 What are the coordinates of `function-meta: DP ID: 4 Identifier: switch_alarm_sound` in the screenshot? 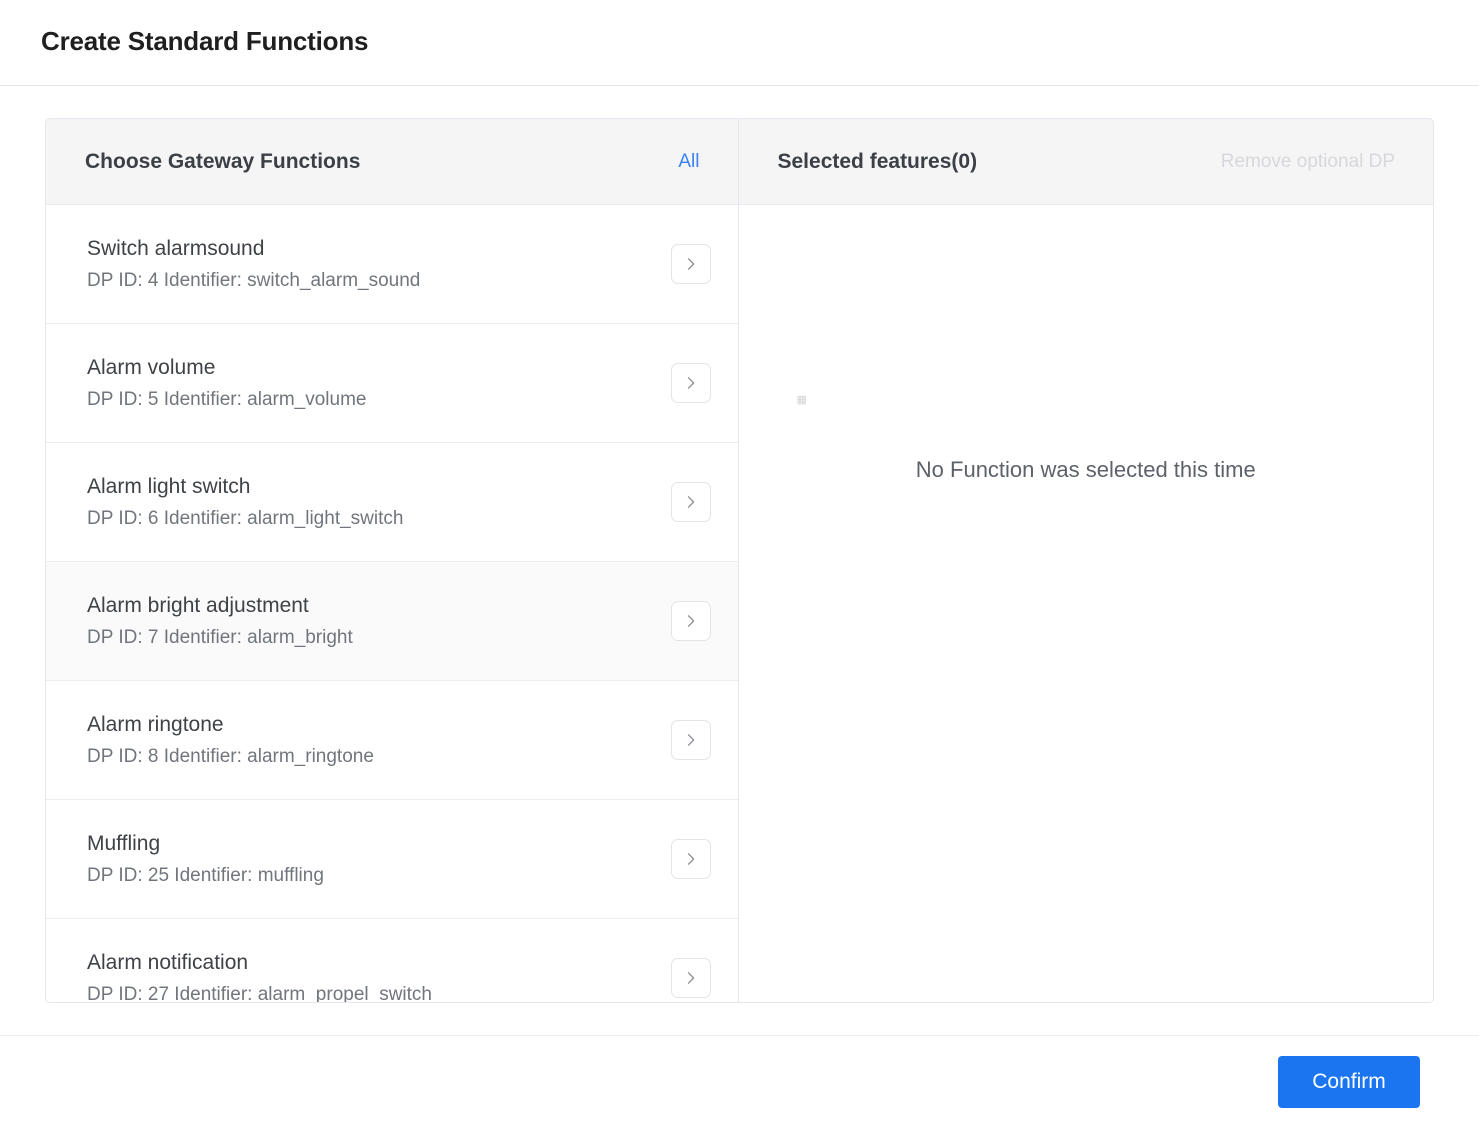 It's located at (254, 280).